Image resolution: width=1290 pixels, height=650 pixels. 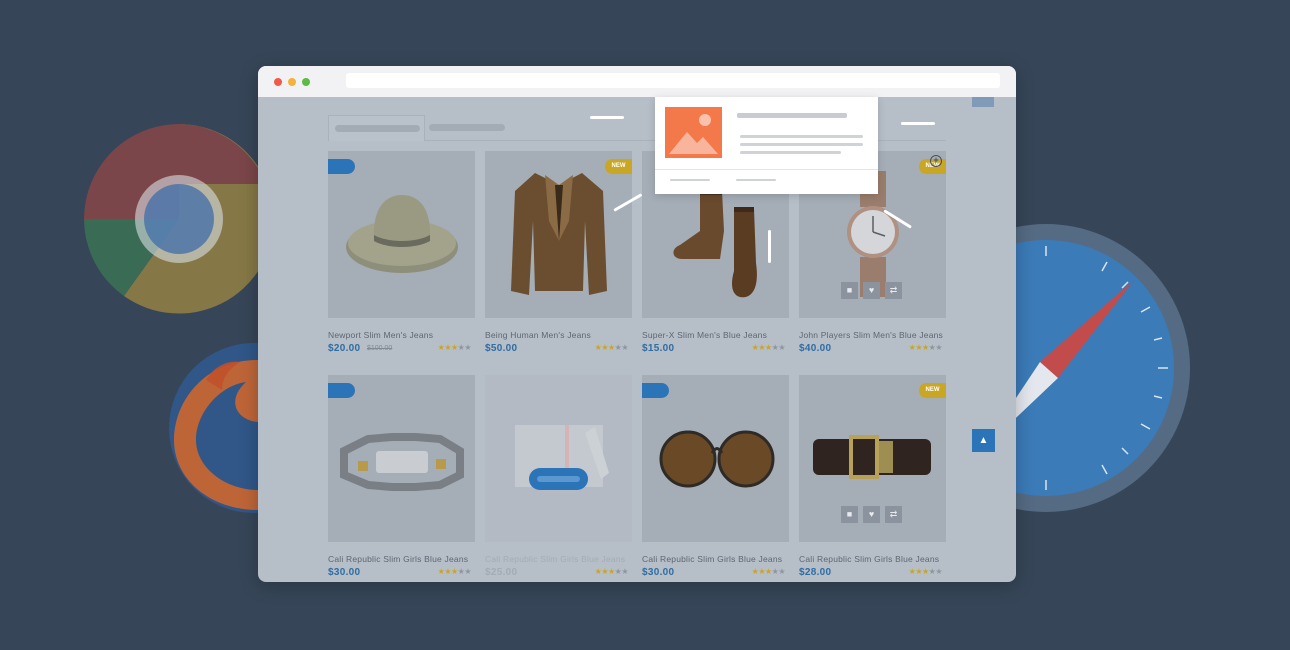 I want to click on product-price: $15.00, so click(x=658, y=348).